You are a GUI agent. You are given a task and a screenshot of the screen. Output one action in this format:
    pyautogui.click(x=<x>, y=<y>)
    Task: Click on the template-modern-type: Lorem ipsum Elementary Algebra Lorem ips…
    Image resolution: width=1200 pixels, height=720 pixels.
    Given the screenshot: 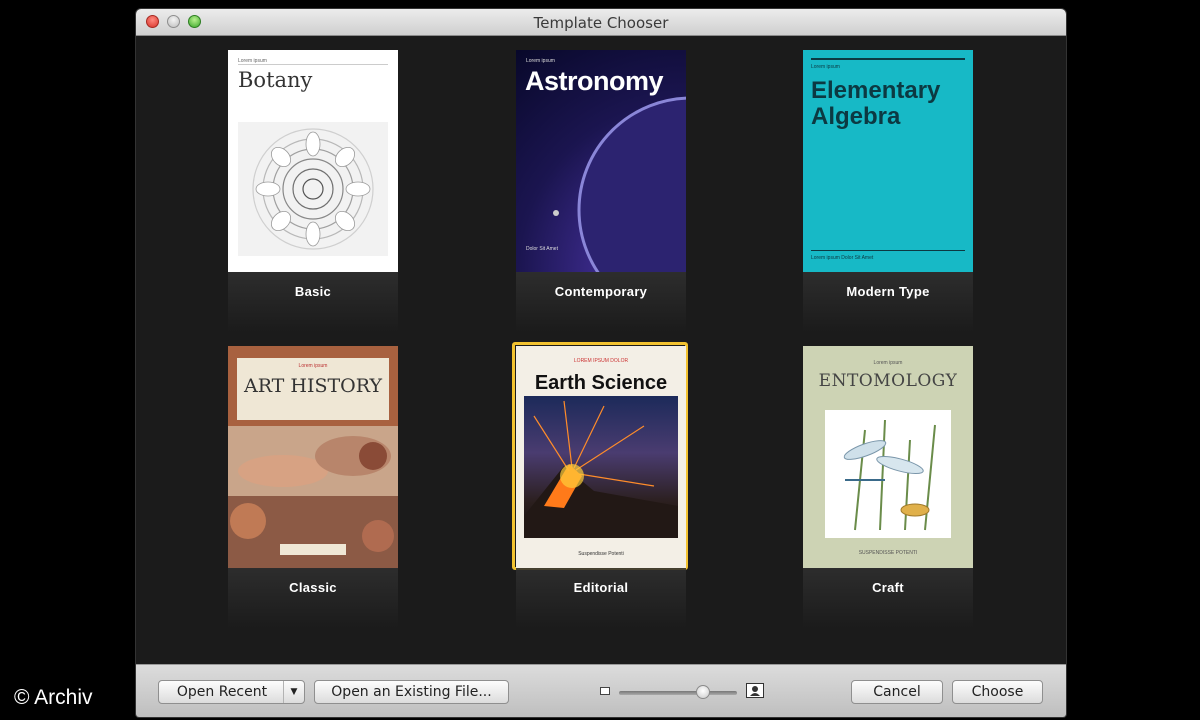 What is the action you would take?
    pyautogui.click(x=888, y=200)
    